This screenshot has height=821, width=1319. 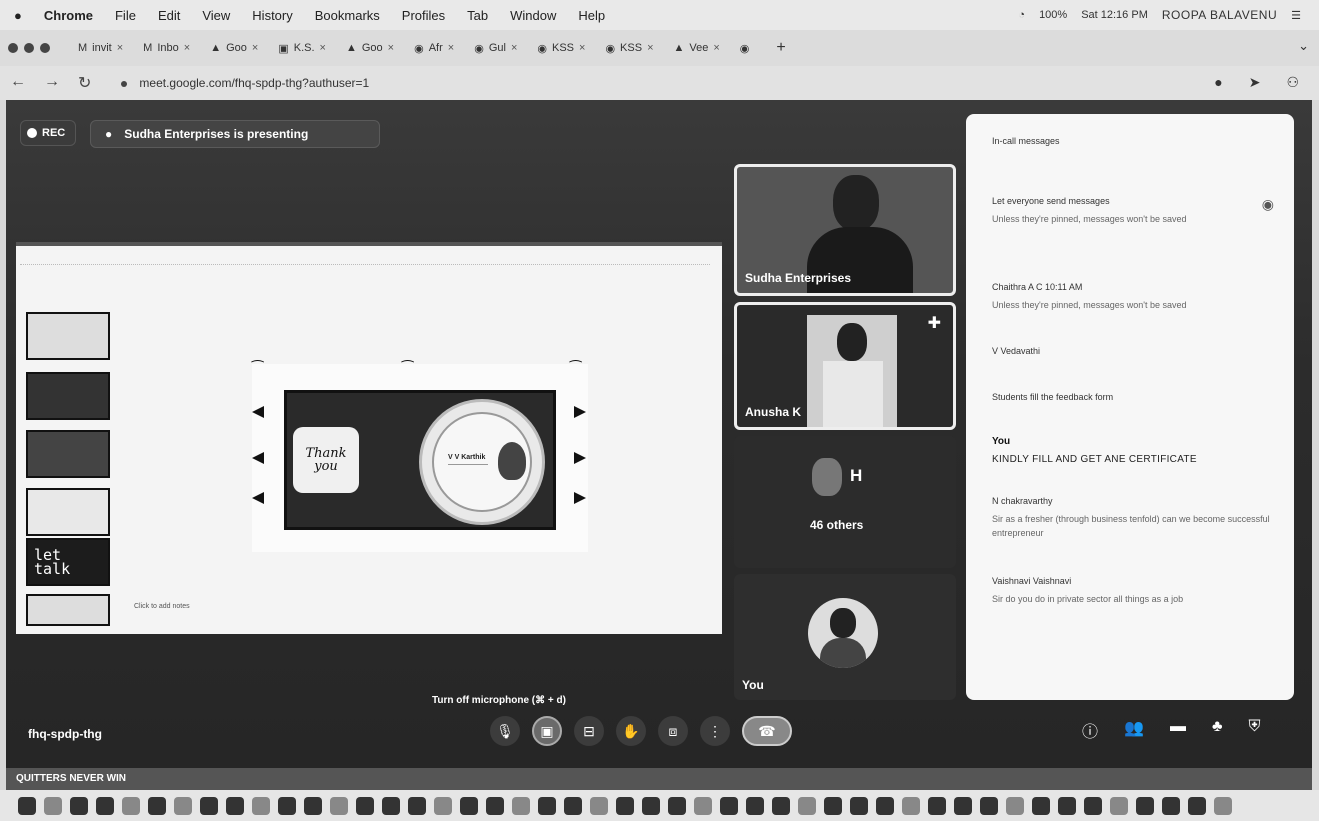 What do you see at coordinates (347, 15) in the screenshot?
I see `menu-bookmarks: Bookmarks` at bounding box center [347, 15].